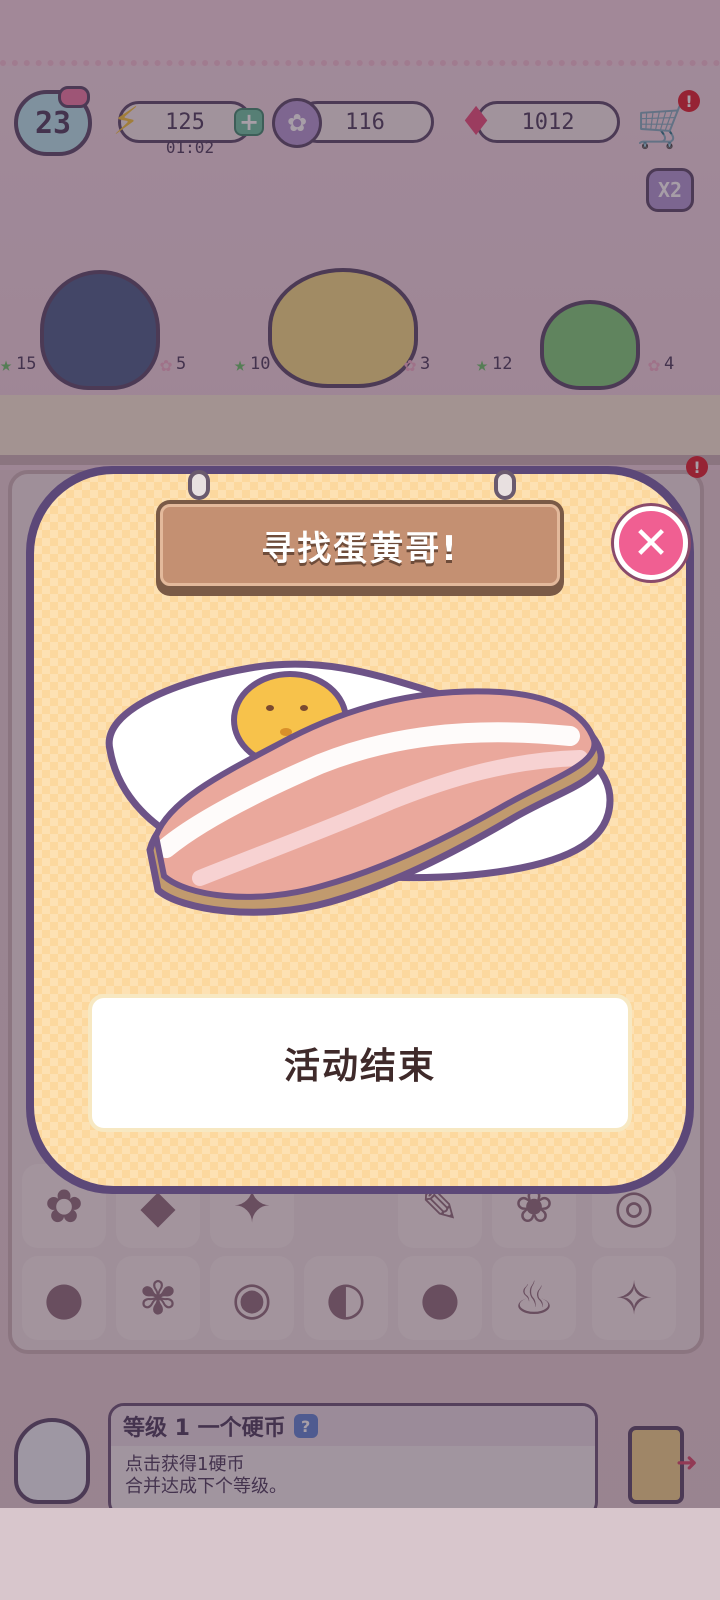  I want to click on close-icon: ✕, so click(651, 543).